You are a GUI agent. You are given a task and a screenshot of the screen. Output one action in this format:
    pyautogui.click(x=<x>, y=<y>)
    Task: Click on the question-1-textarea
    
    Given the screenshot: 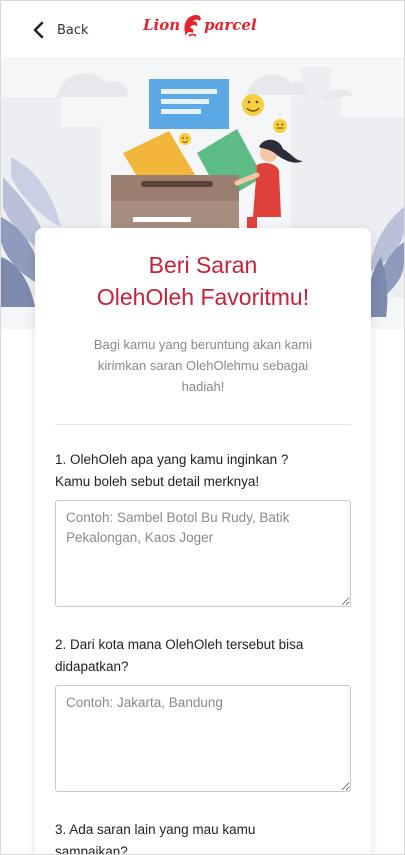 What is the action you would take?
    pyautogui.click(x=203, y=553)
    